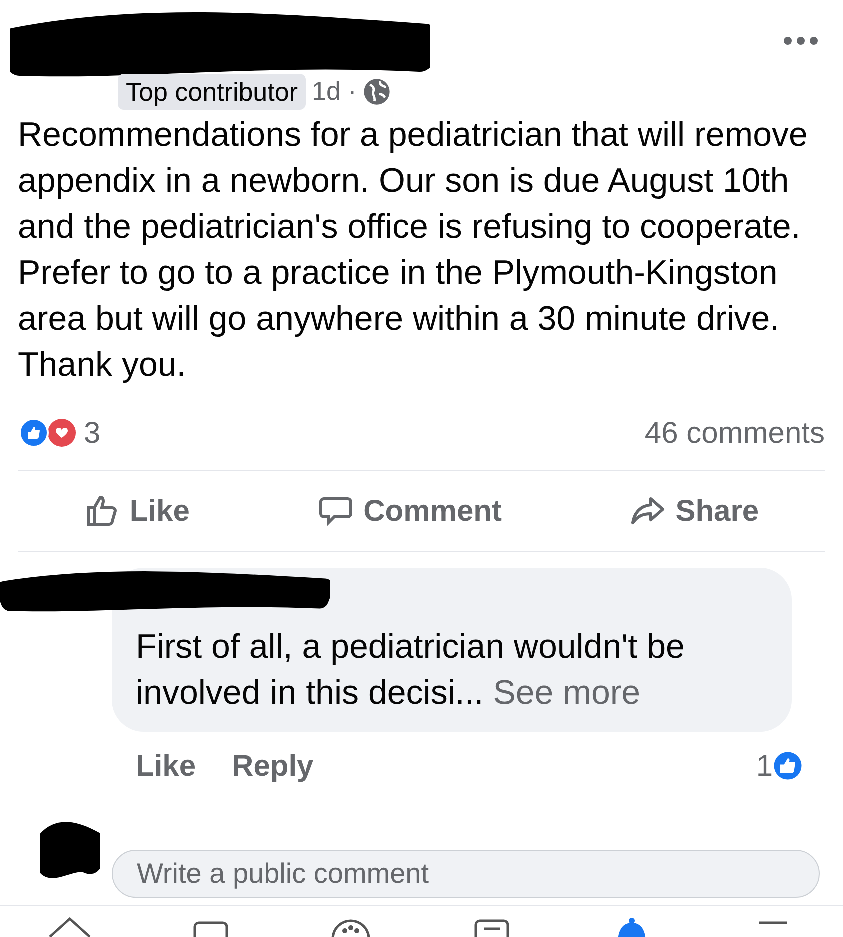 The width and height of the screenshot is (843, 937). Describe the element at coordinates (48, 433) in the screenshot. I see `reaction-icons` at that location.